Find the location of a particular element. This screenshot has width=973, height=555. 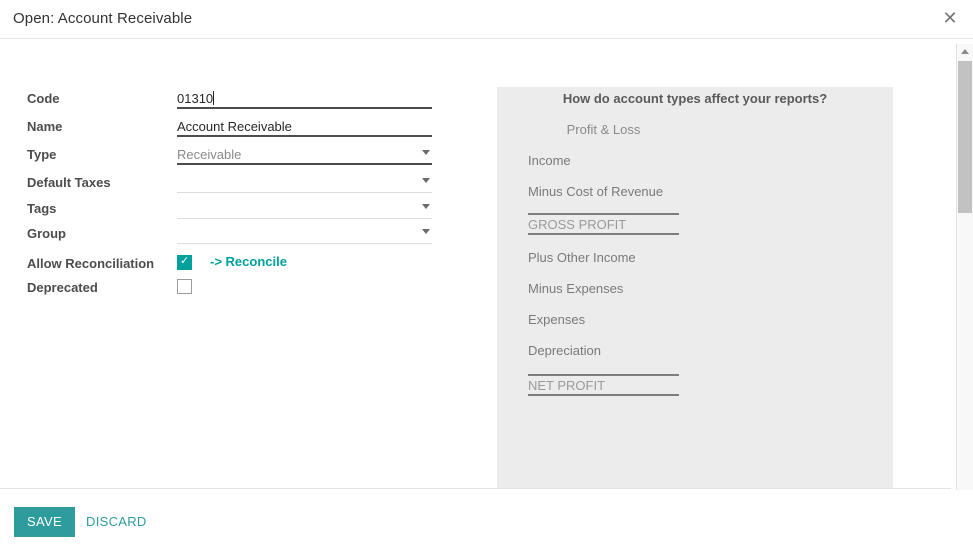

tags-select is located at coordinates (304, 208).